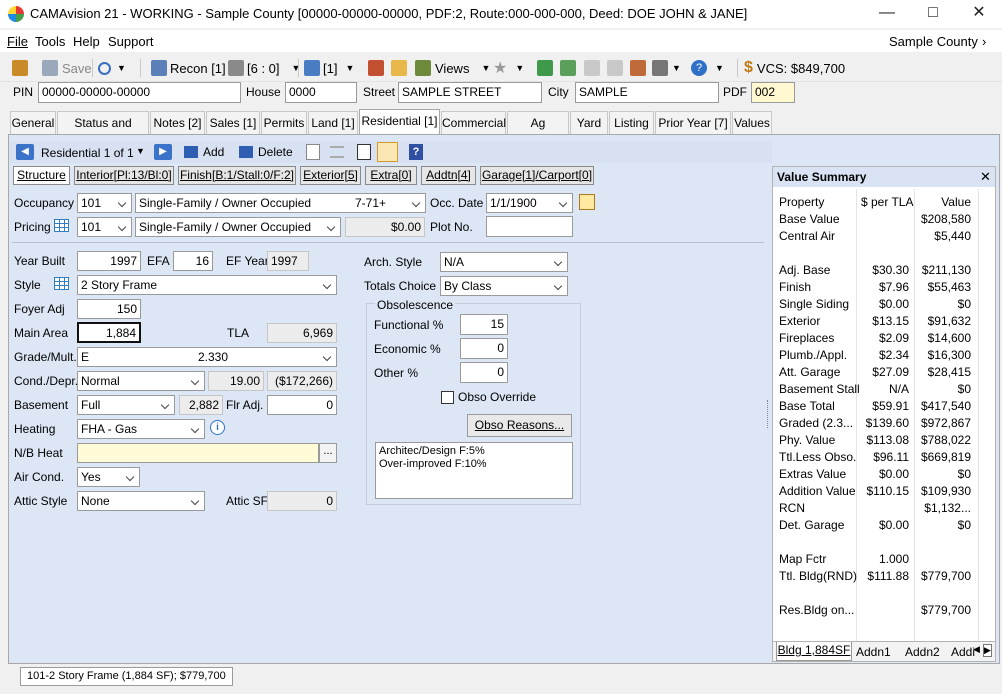 Image resolution: width=1002 pixels, height=694 pixels. I want to click on plot-field, so click(529, 226).